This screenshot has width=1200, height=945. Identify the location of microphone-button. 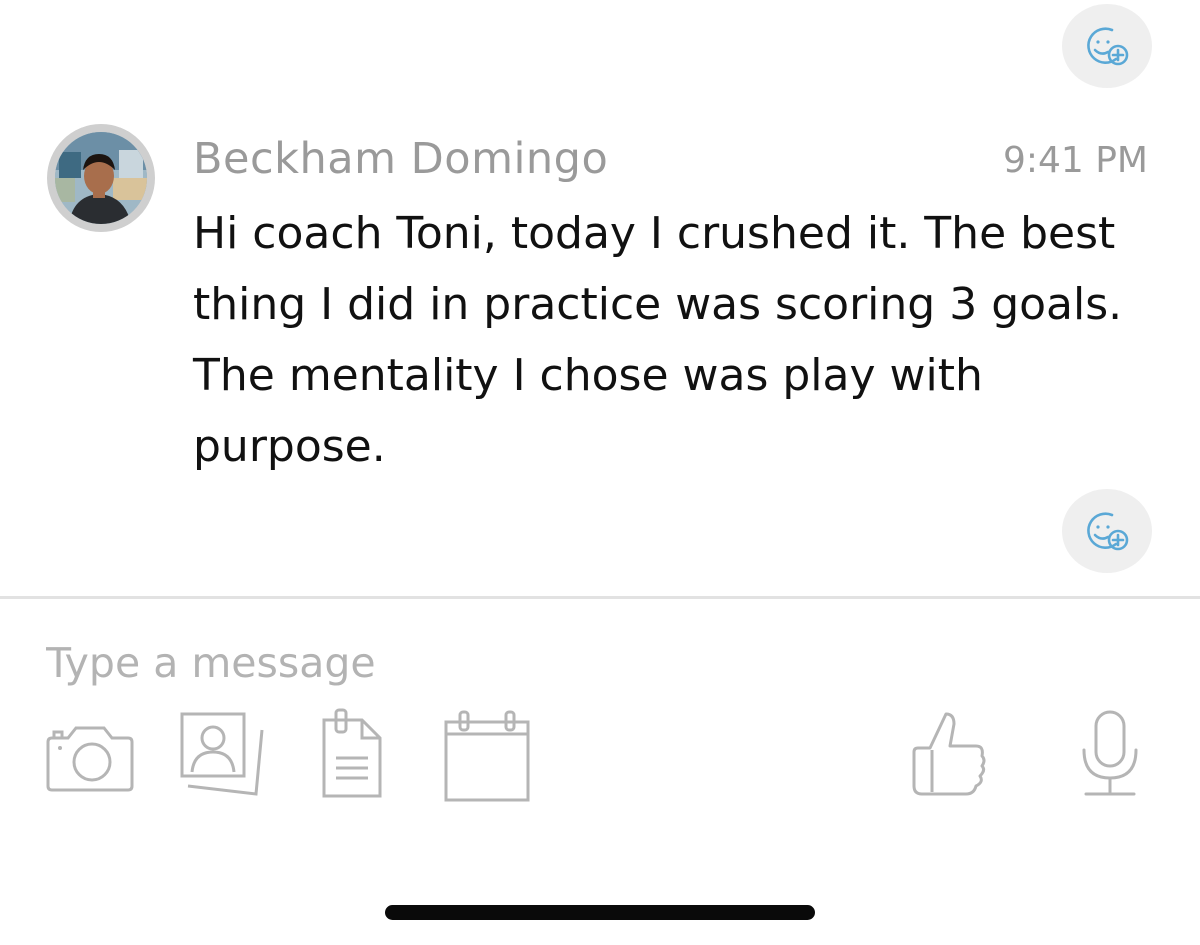
(1110, 754).